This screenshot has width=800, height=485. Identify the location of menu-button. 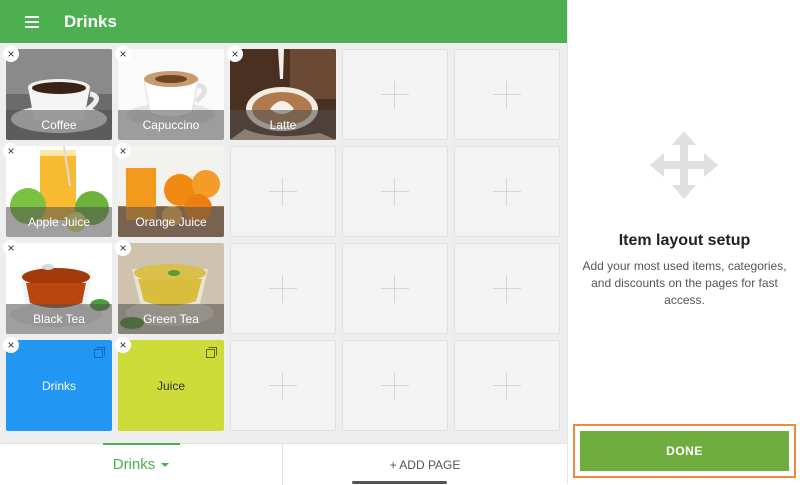
(32, 21).